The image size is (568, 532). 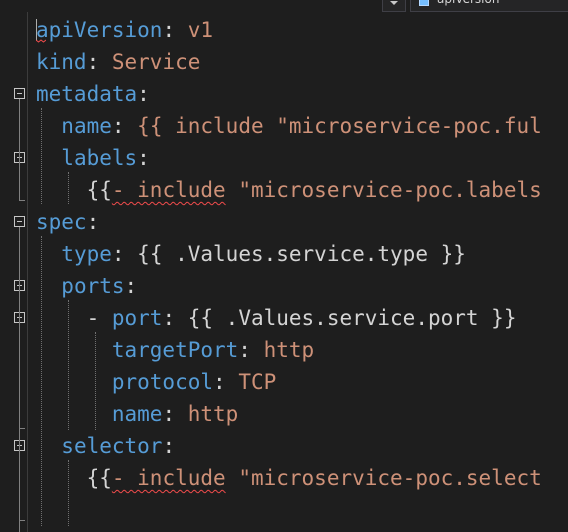 I want to click on code-line: spec:, so click(x=67, y=222).